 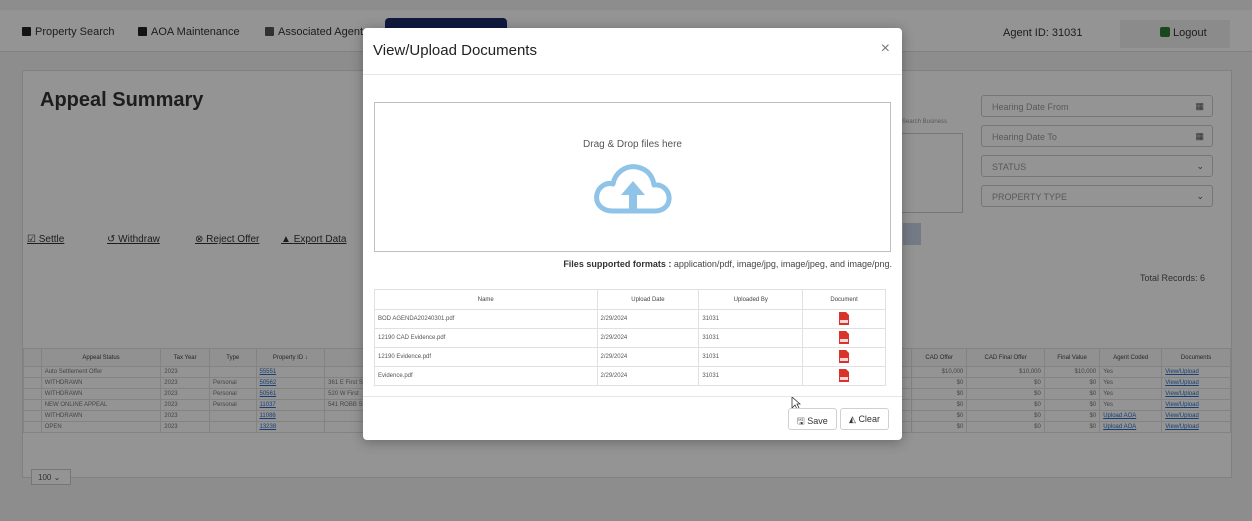 What do you see at coordinates (864, 419) in the screenshot?
I see `clear-button: ◭ Clear` at bounding box center [864, 419].